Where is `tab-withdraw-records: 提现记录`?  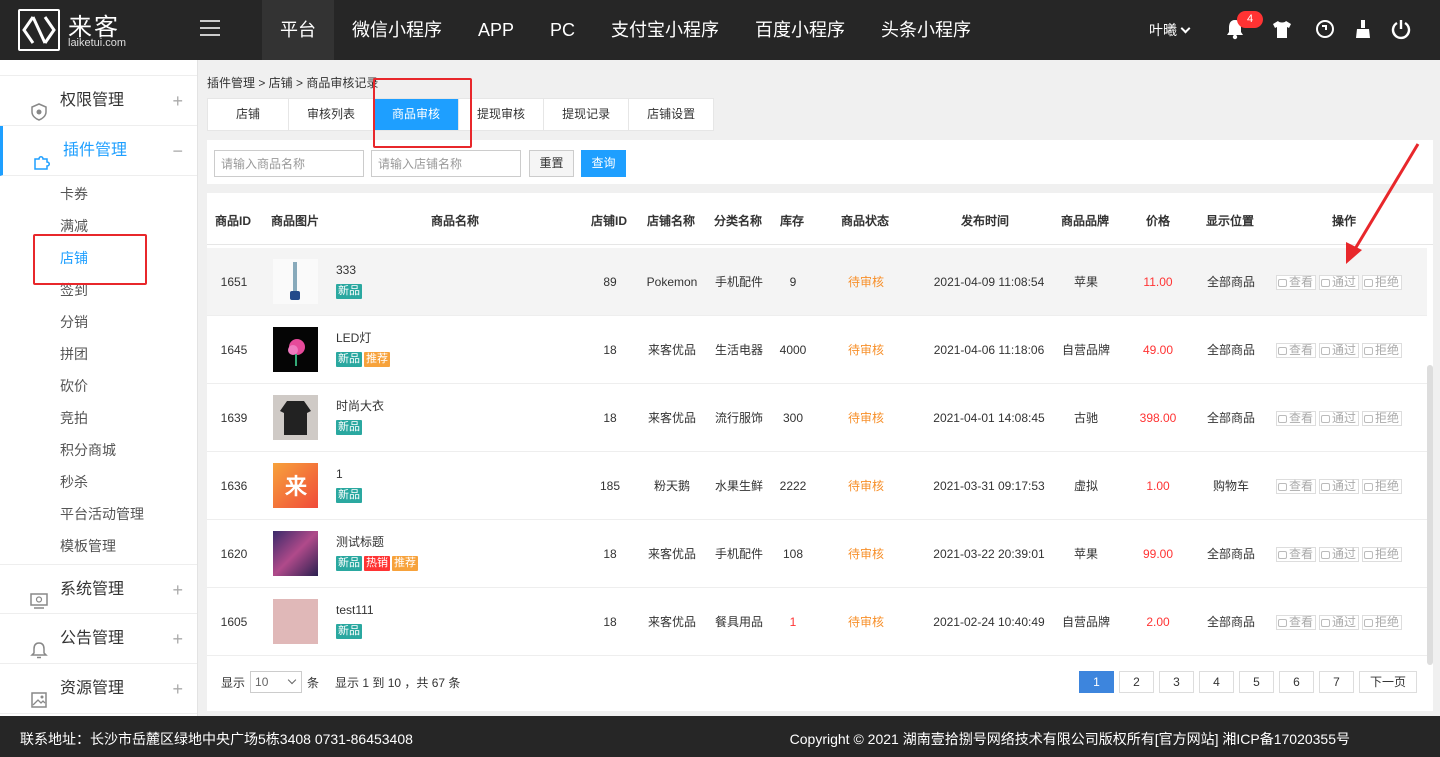
tab-withdraw-records: 提现记录 is located at coordinates (587, 114).